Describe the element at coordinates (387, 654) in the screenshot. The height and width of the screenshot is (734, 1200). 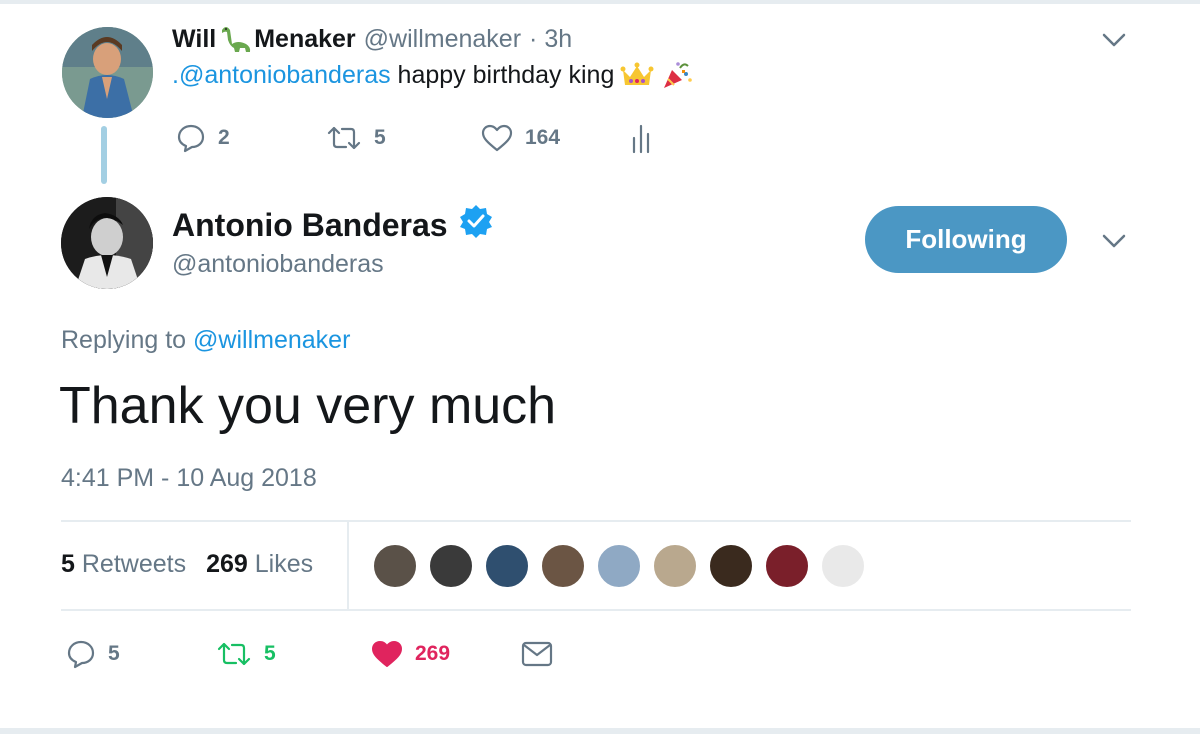
I see `heart-filled-icon` at that location.